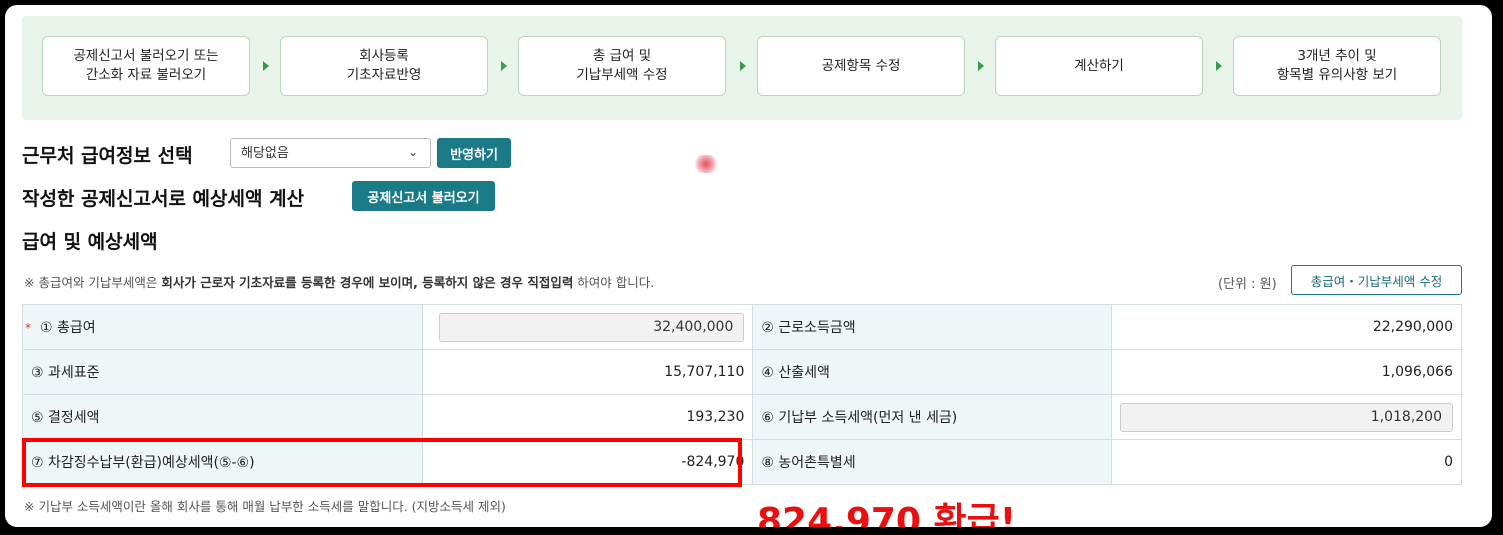 Image resolution: width=1503 pixels, height=535 pixels. I want to click on workplace-title: 근무처 급여정보 선택, so click(107, 156).